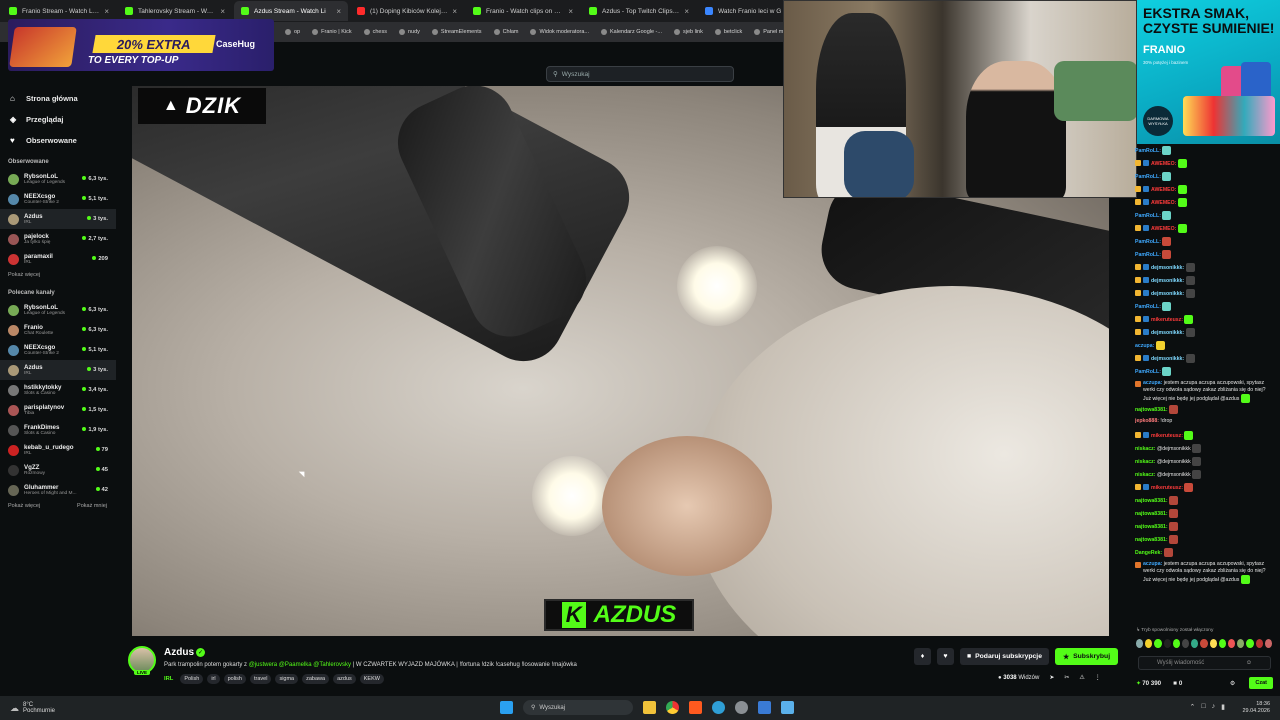 This screenshot has height=720, width=1280. What do you see at coordinates (728, 32) in the screenshot?
I see `bookmark-item: betclick` at bounding box center [728, 32].